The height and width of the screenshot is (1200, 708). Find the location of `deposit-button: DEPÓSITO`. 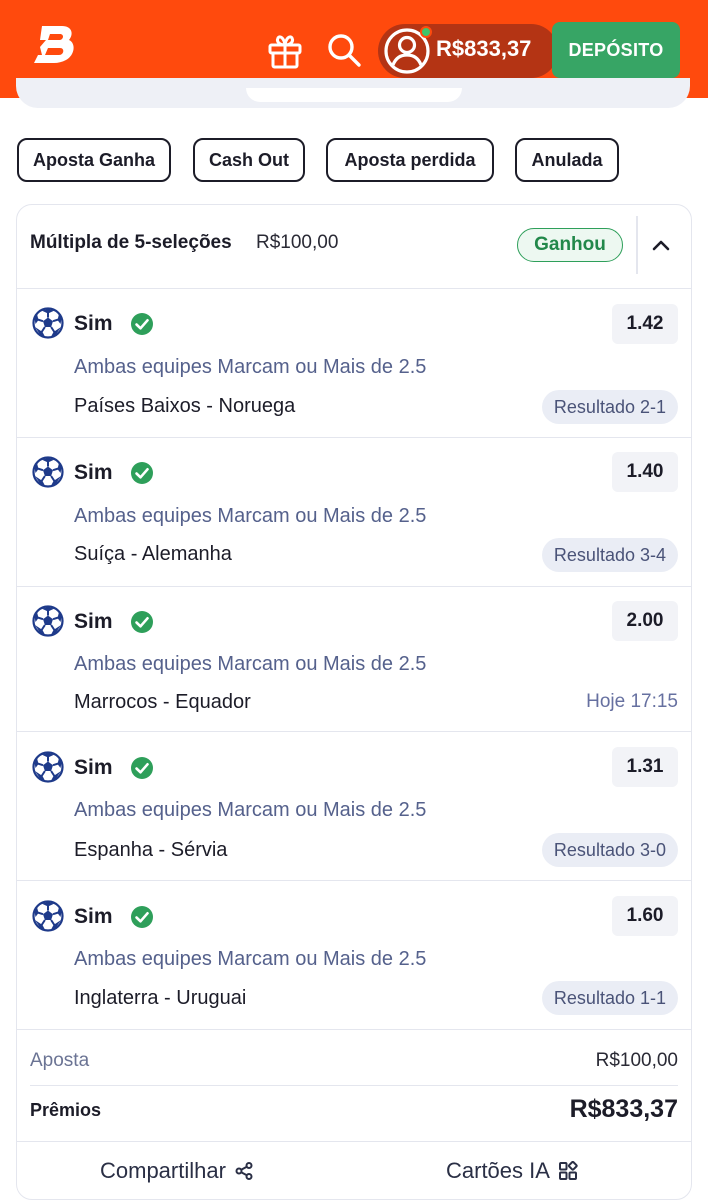

deposit-button: DEPÓSITO is located at coordinates (616, 50).